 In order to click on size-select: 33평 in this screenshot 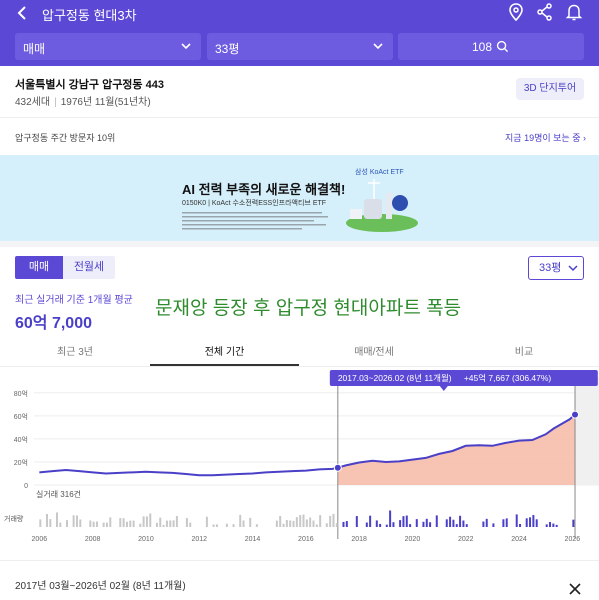, I will do `click(556, 268)`.